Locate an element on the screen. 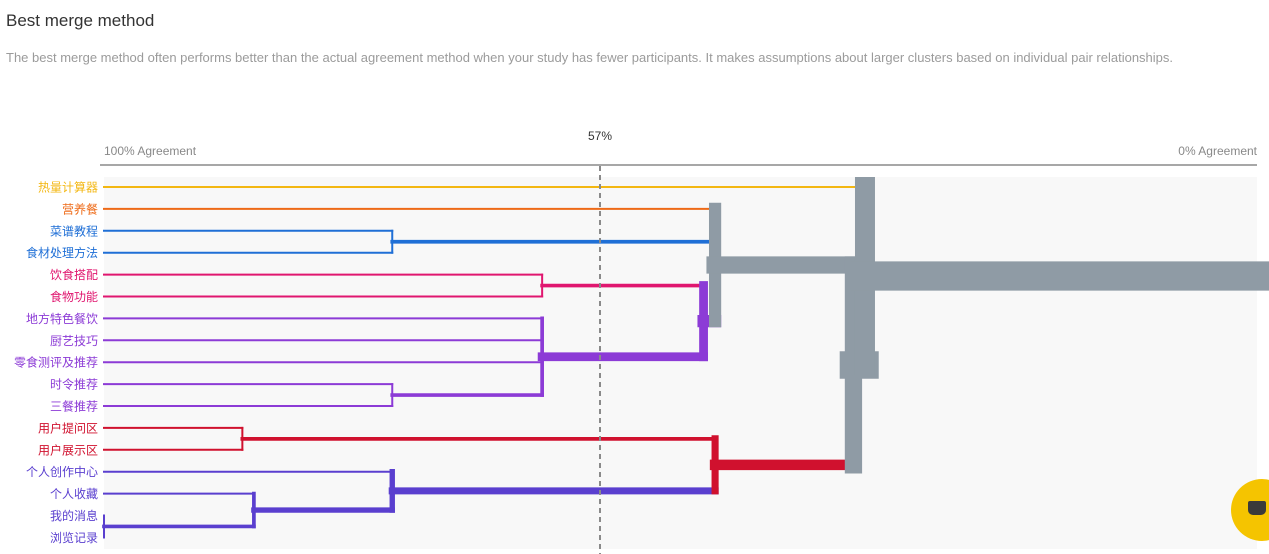 The image size is (1269, 554). leaf-label: 我的消息 is located at coordinates (74, 515).